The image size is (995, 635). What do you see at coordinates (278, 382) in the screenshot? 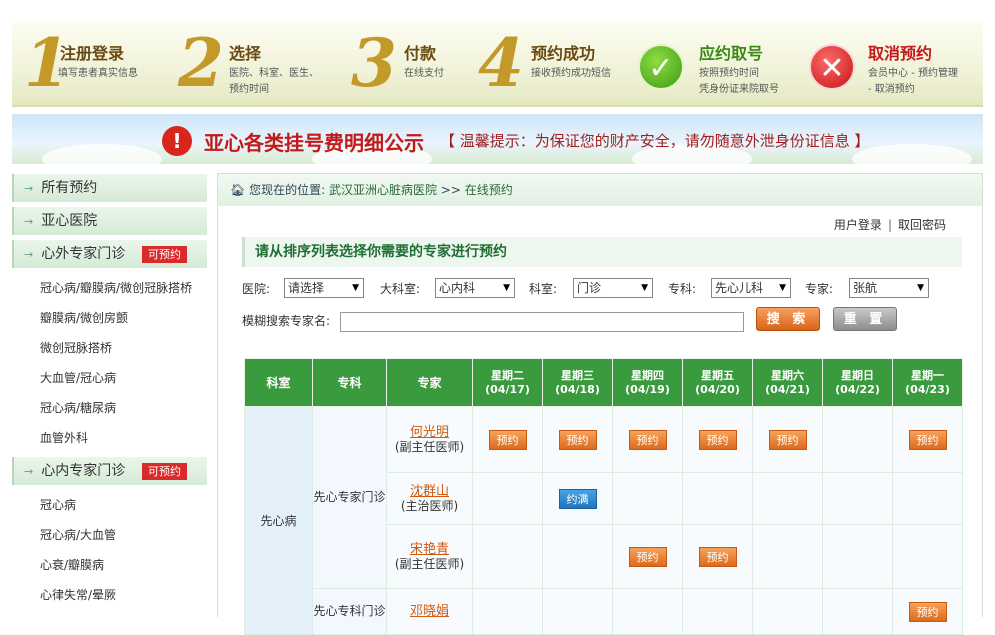
I see `column-header: 科室` at bounding box center [278, 382].